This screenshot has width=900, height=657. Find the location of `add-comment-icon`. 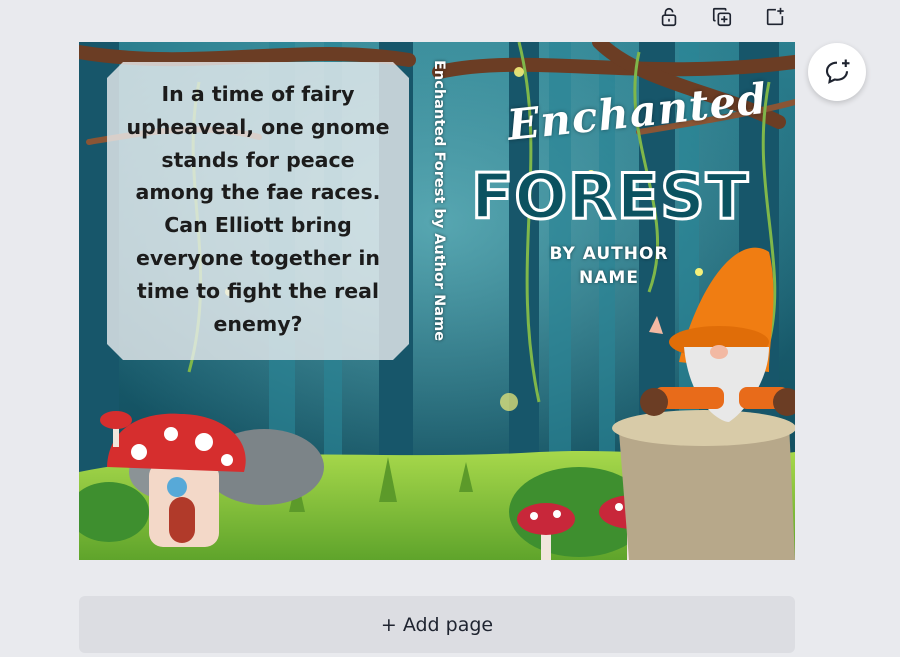

add-comment-icon is located at coordinates (837, 71).